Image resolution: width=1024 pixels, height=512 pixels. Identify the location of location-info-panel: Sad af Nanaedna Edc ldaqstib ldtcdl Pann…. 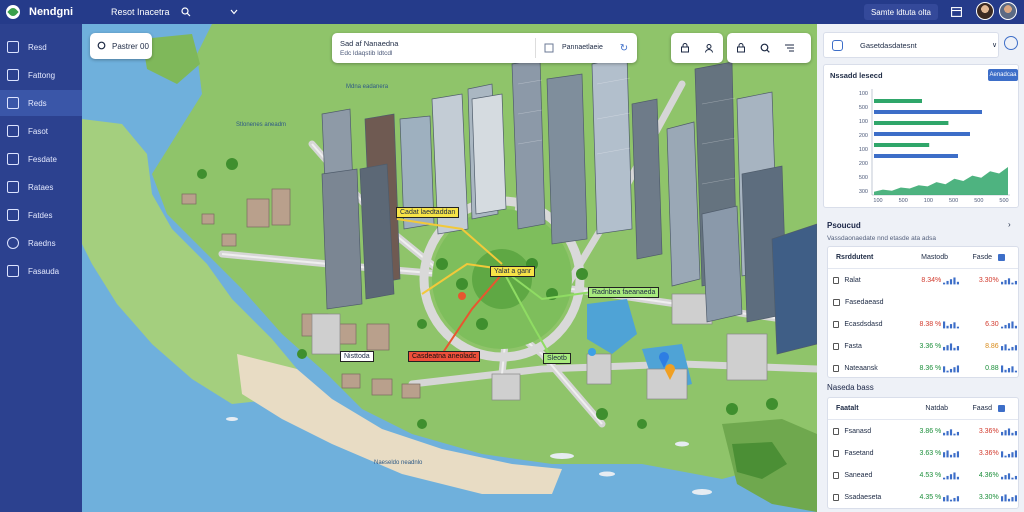
(484, 48).